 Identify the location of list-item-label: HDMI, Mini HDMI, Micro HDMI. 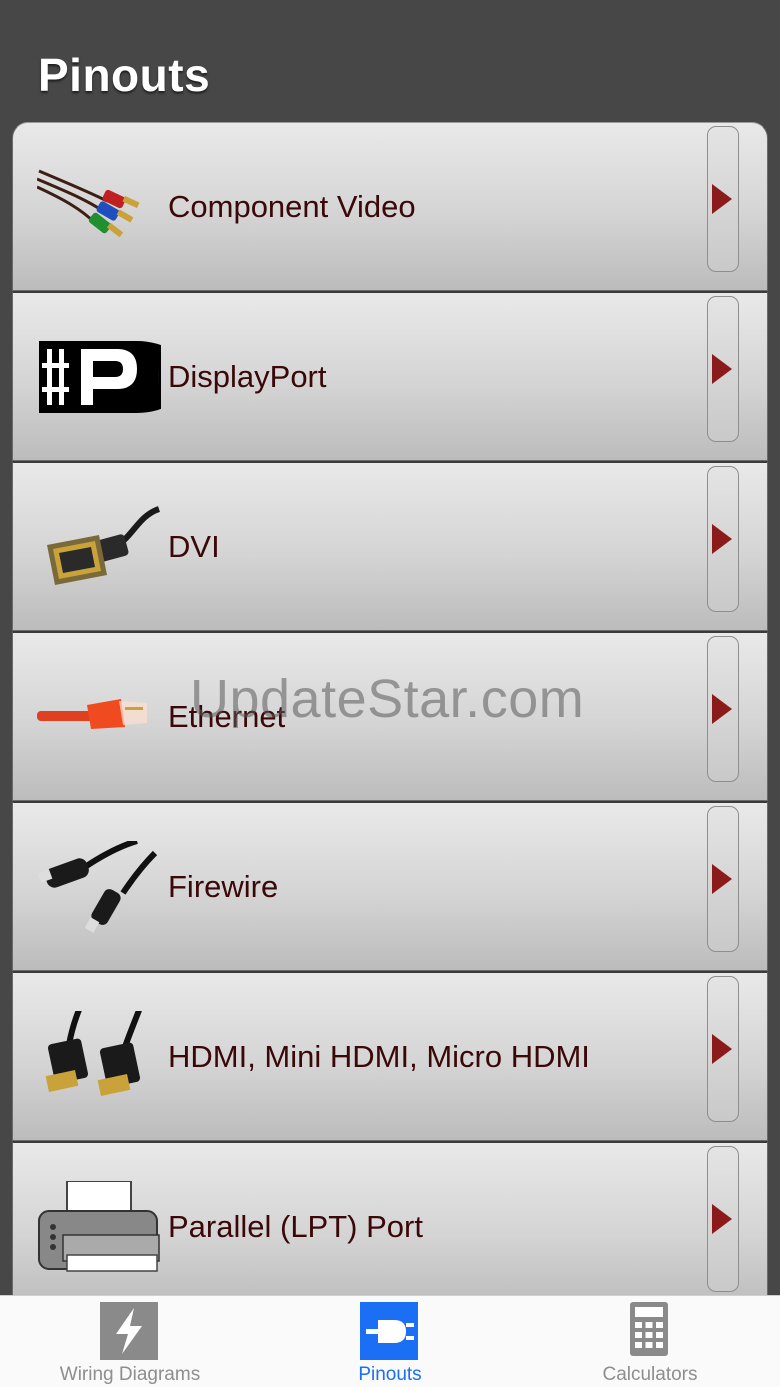
(379, 1056).